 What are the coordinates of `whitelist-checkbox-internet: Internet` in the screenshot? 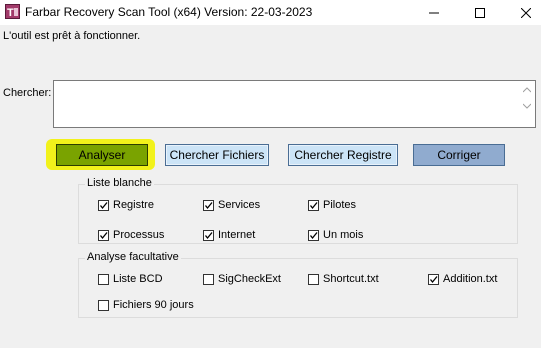 It's located at (229, 235).